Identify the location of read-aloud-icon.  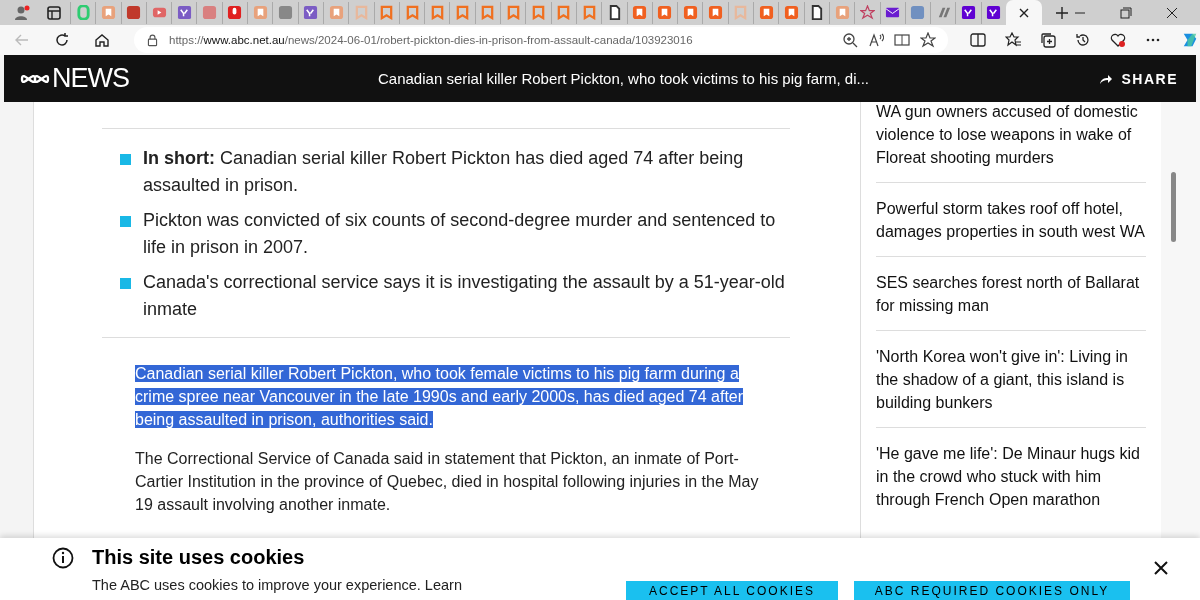
(876, 40).